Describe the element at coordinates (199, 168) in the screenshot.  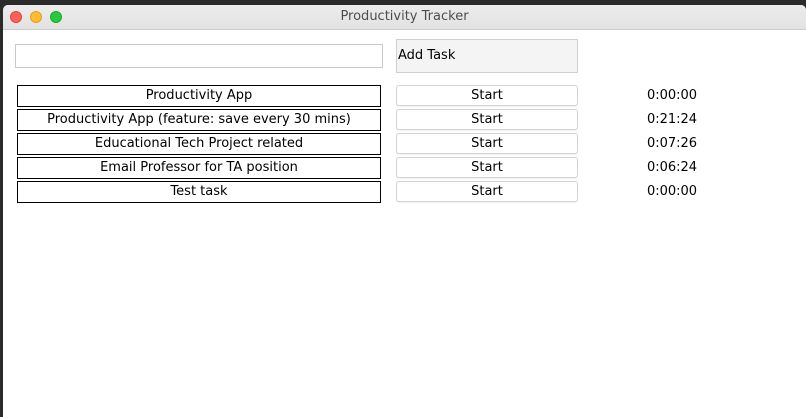
I see `task-name: Email Professor for TA position` at that location.